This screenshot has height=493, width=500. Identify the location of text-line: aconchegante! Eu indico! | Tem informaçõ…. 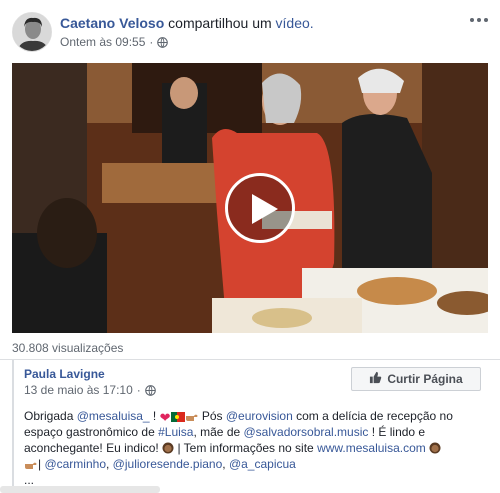
(259, 448).